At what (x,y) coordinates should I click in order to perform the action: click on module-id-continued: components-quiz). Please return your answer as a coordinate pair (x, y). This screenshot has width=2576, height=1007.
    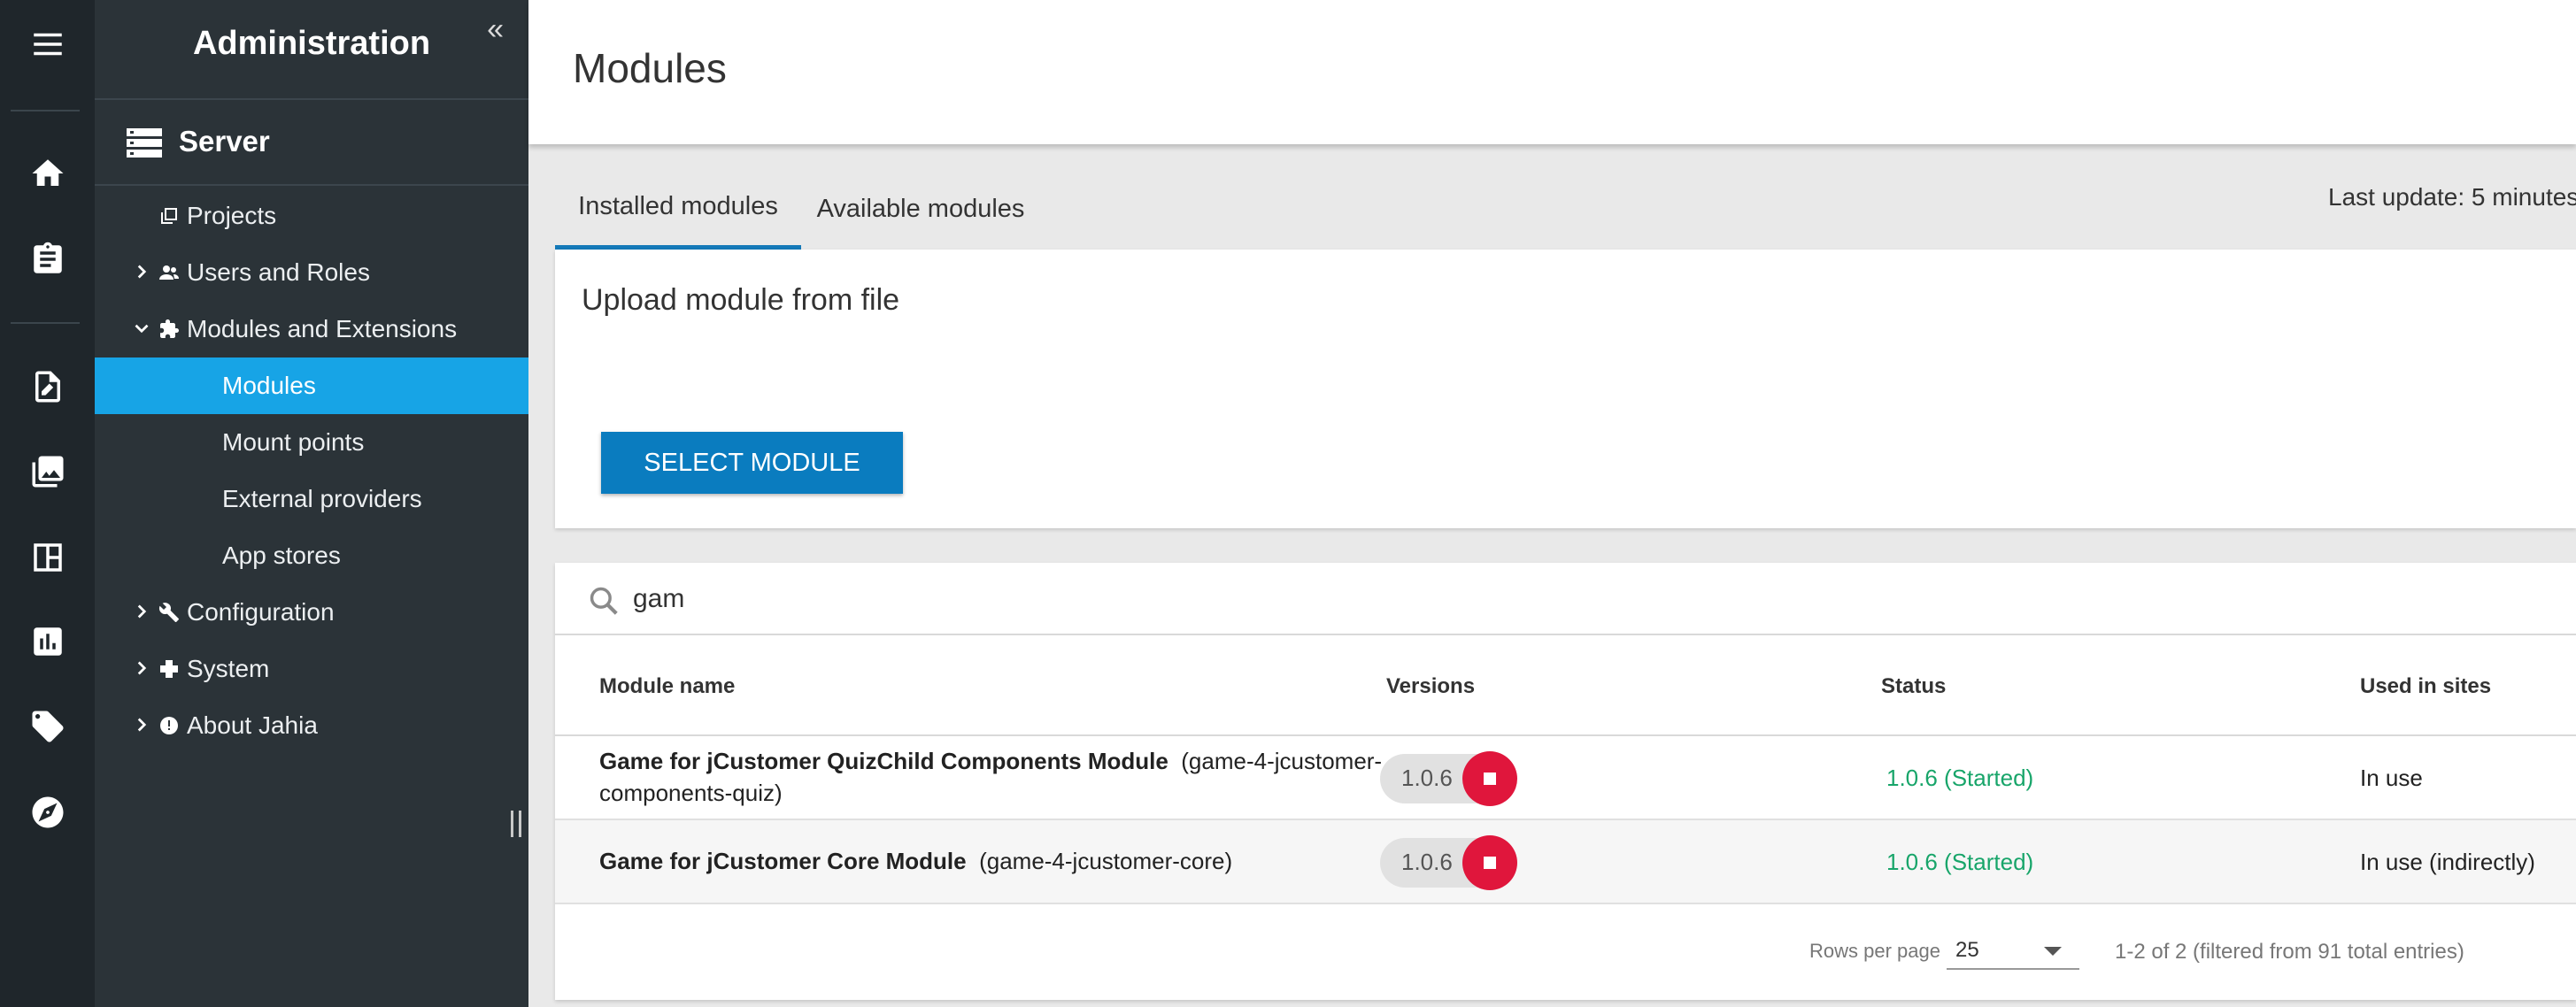
    Looking at the image, I should click on (691, 793).